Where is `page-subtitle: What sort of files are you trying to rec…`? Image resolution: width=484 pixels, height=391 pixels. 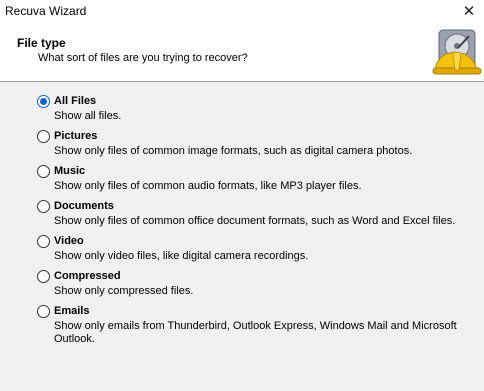 page-subtitle: What sort of files are you trying to rec… is located at coordinates (143, 58).